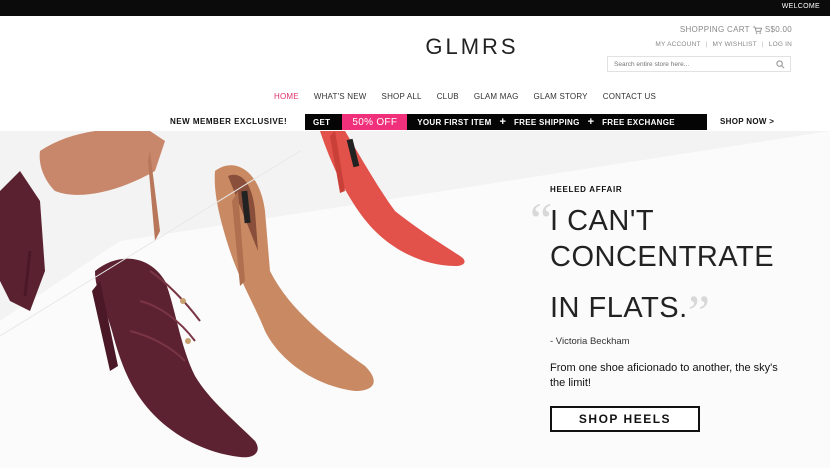 The height and width of the screenshot is (468, 830). What do you see at coordinates (662, 257) in the screenshot?
I see `headline-line-2: CONCENTRATE` at bounding box center [662, 257].